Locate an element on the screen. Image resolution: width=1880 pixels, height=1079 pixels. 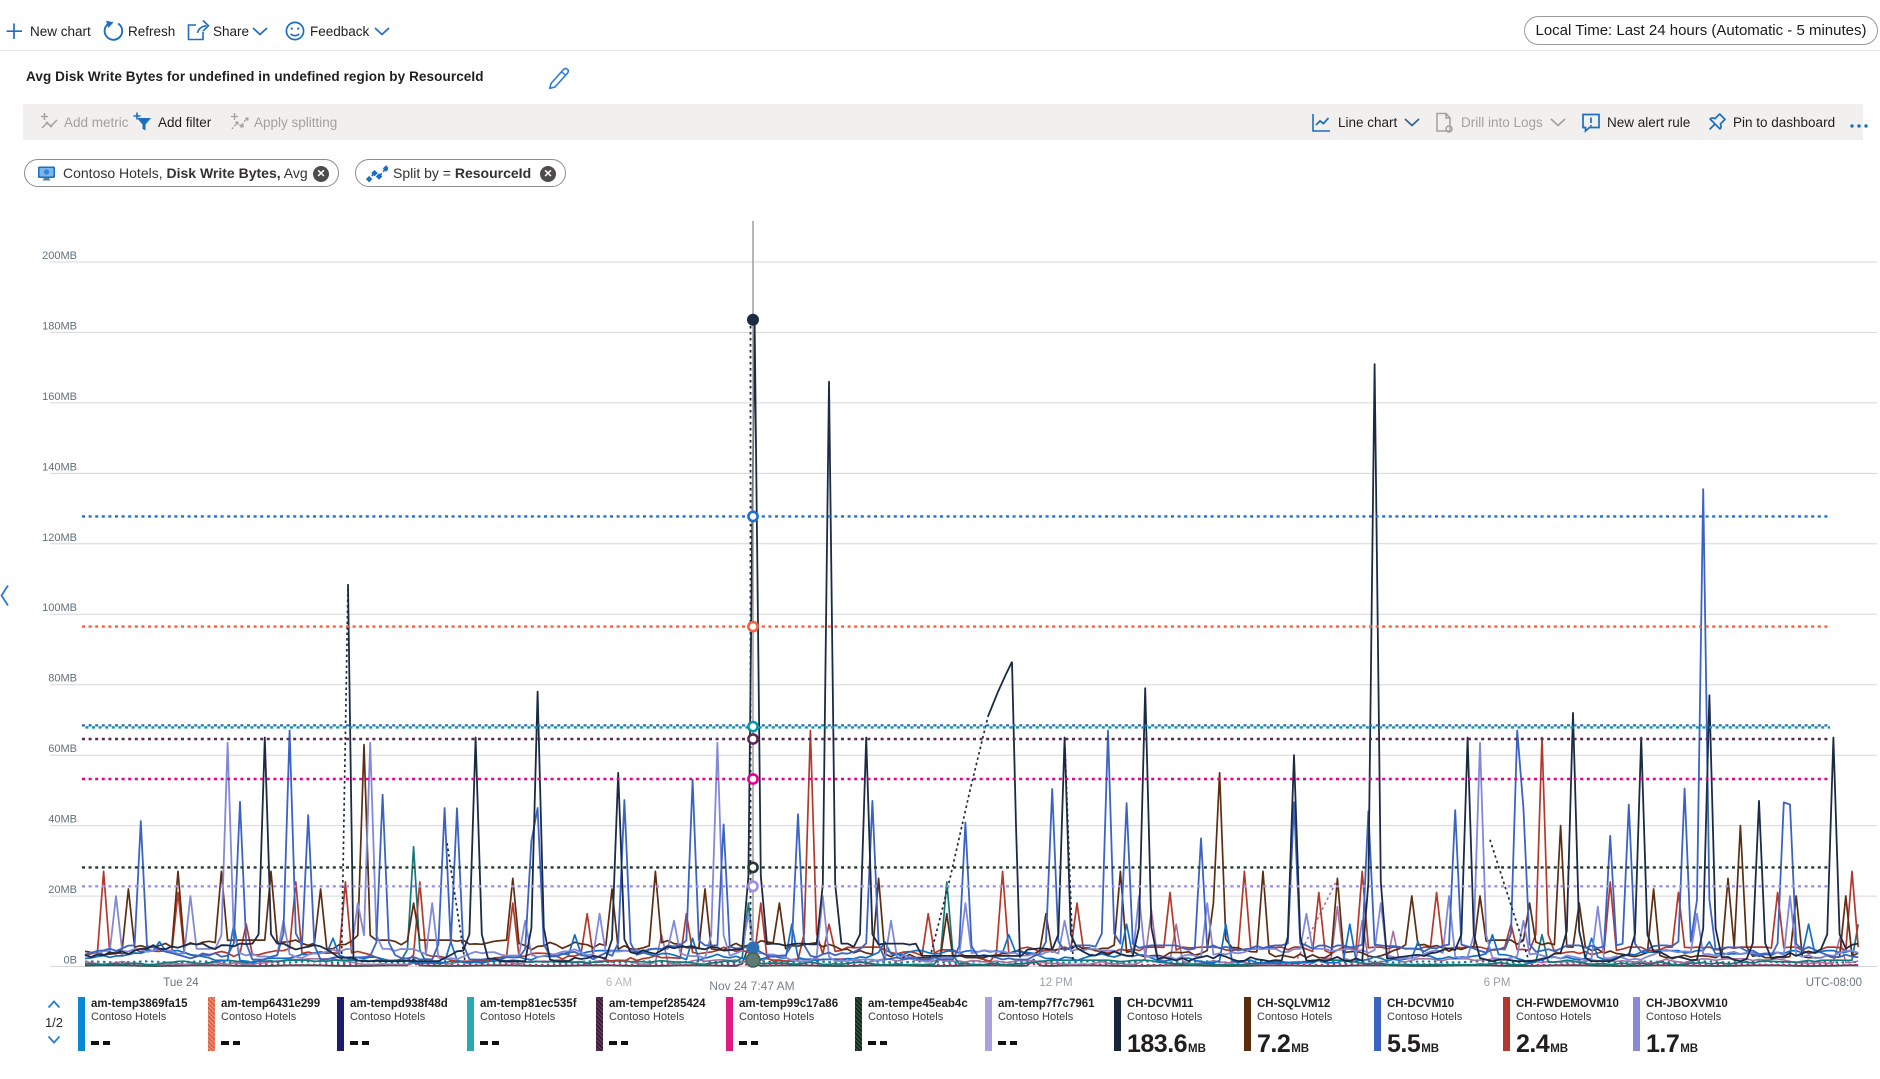
svg-text: 6 AM is located at coordinates (619, 983).